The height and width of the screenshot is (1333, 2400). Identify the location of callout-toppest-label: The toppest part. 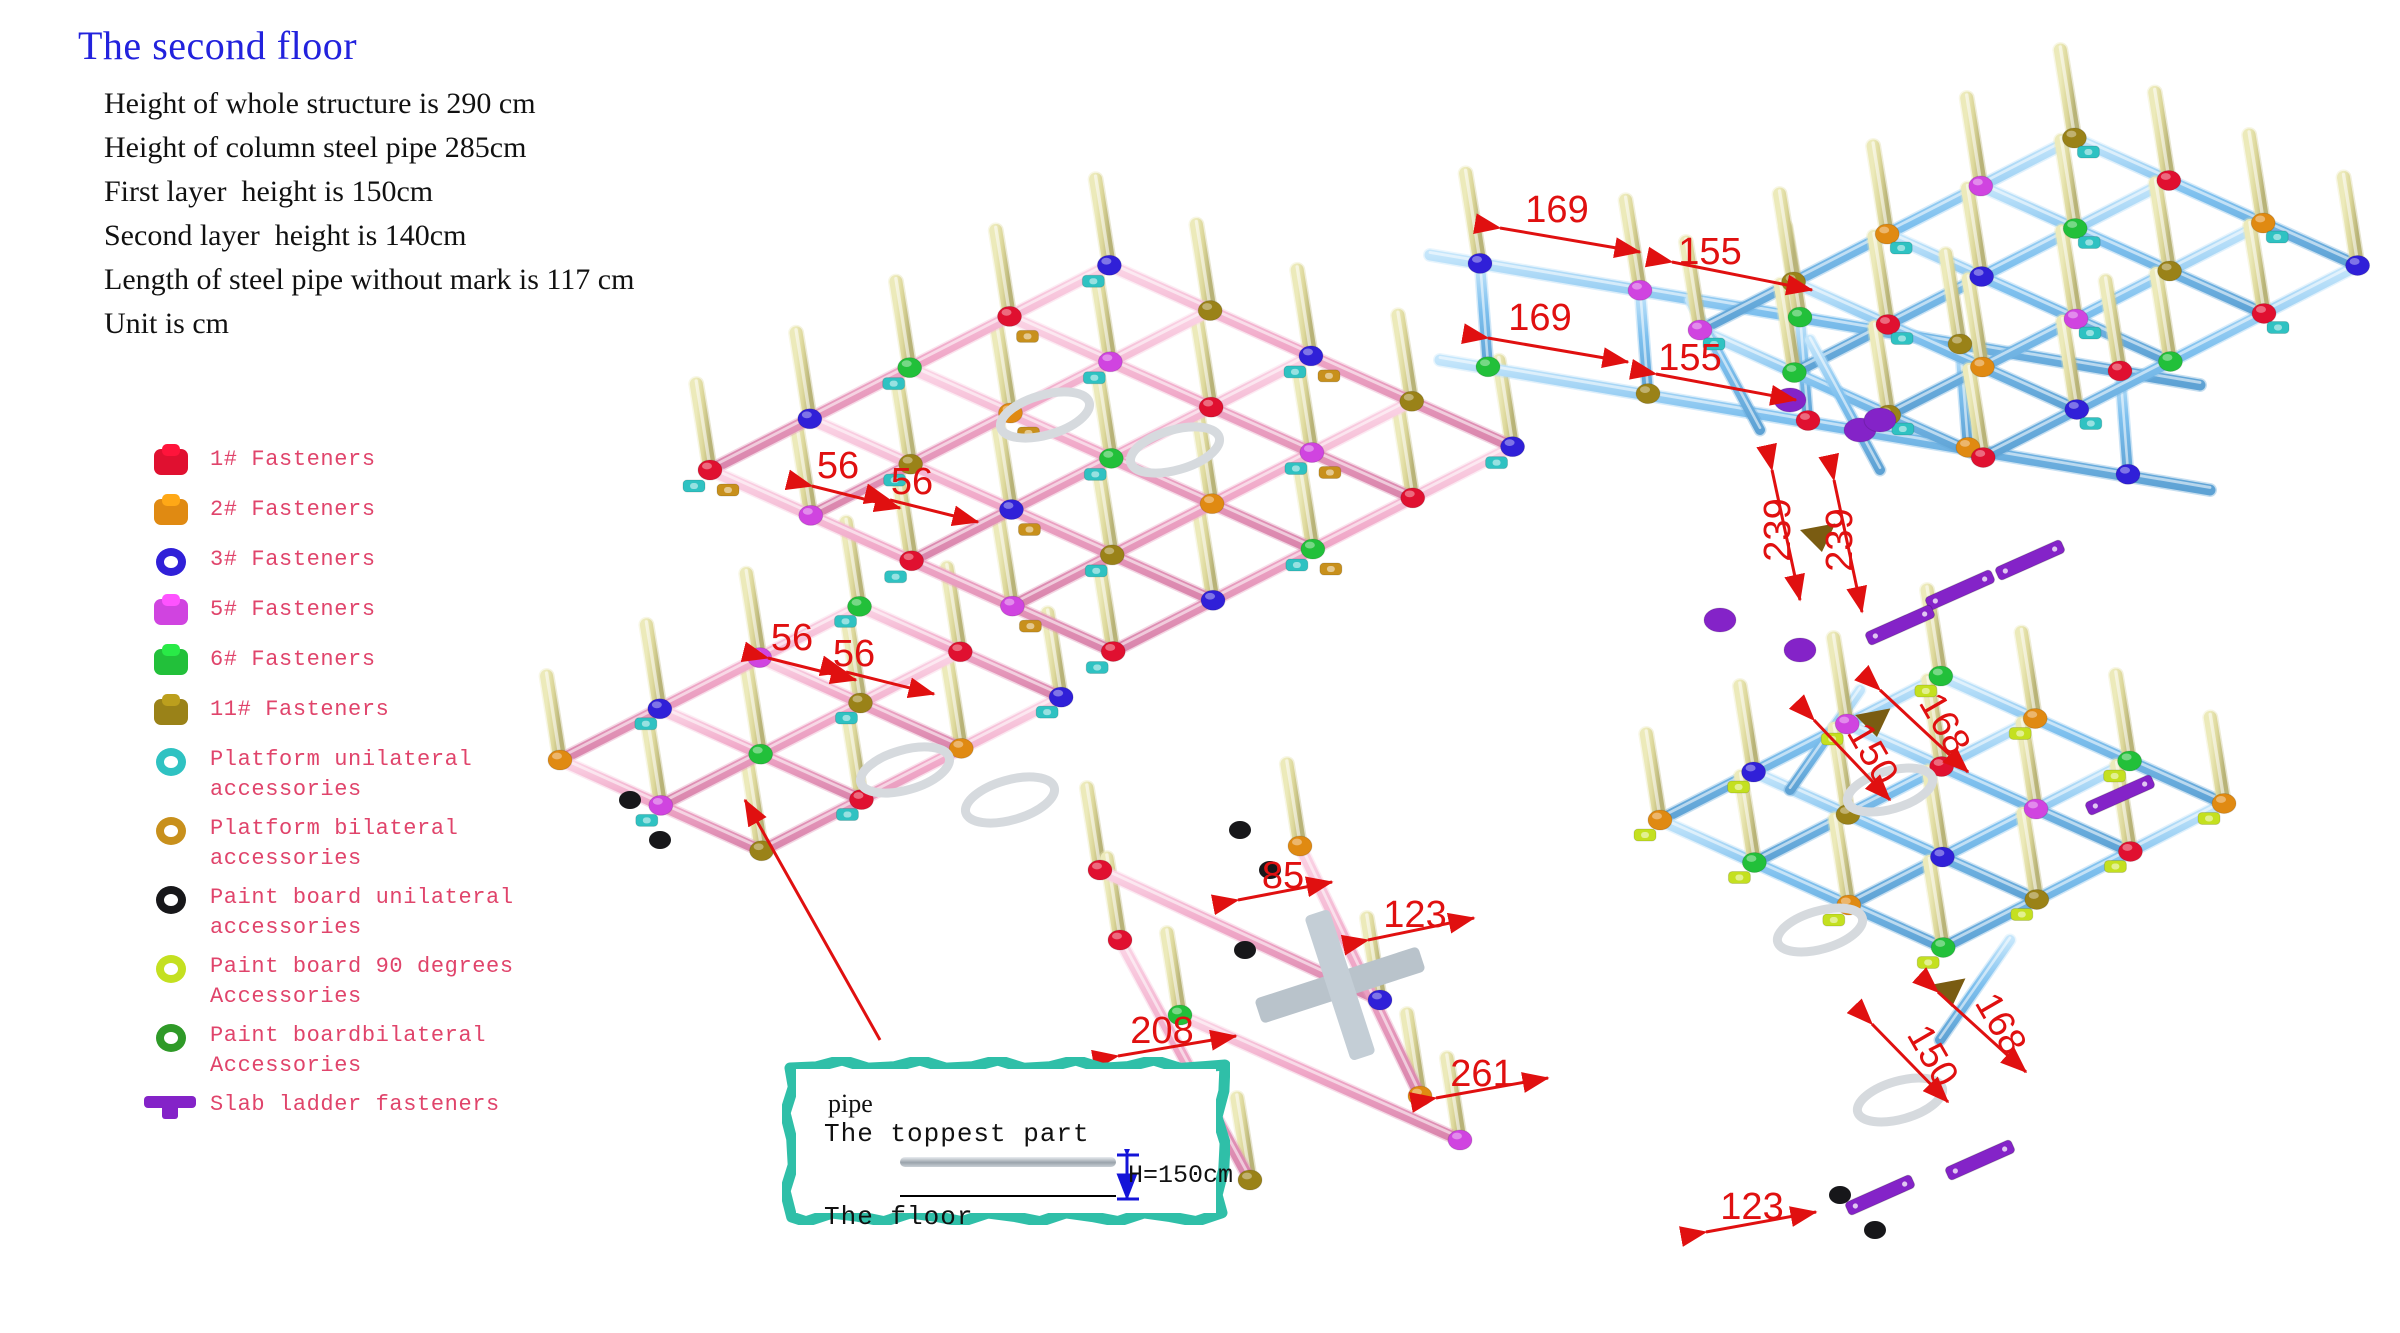
(957, 1134).